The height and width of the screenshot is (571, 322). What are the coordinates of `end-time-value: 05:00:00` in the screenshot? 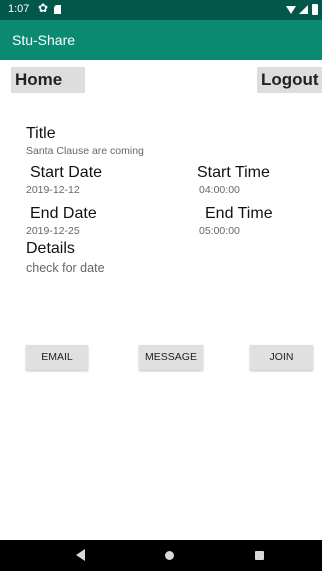 It's located at (219, 231).